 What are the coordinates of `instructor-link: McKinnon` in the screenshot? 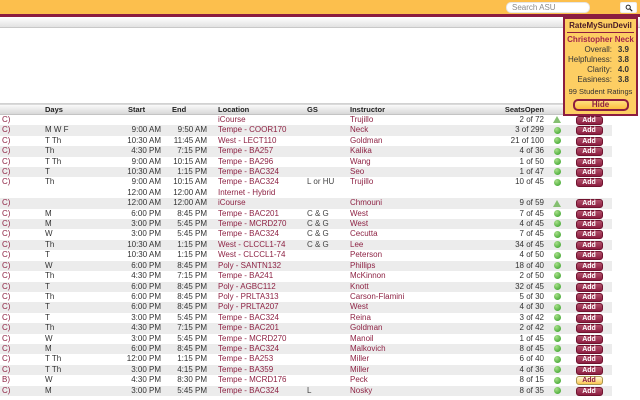 It's located at (368, 275).